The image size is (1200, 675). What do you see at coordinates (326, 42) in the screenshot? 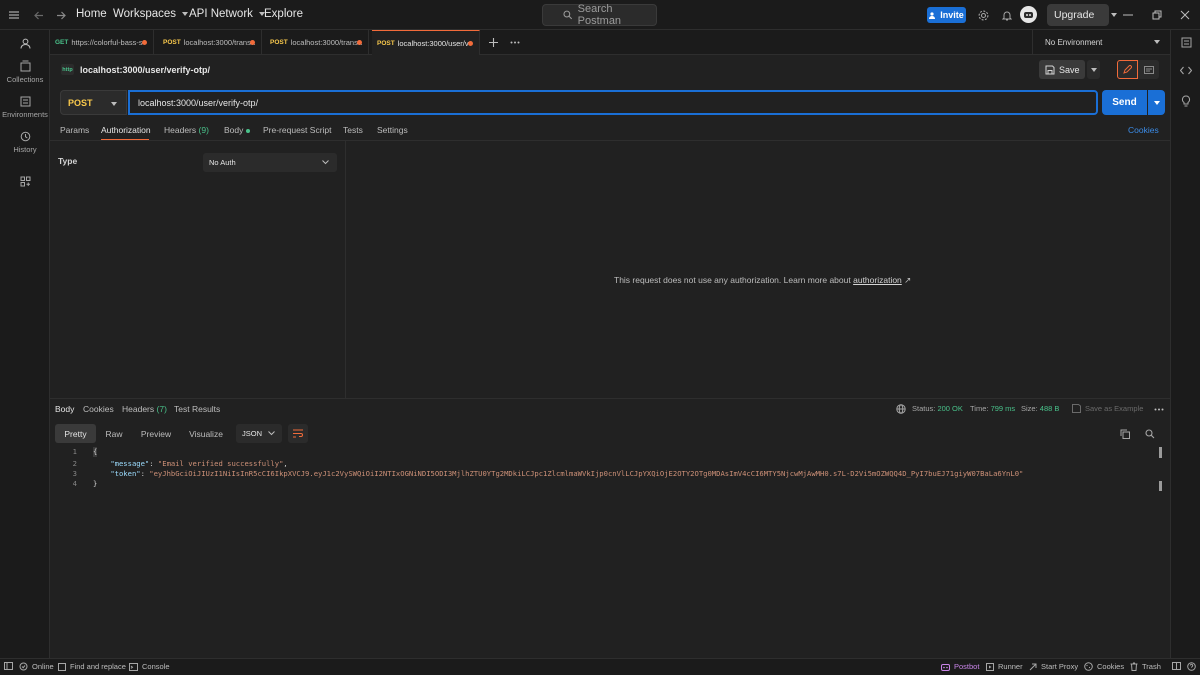
I see `tab-title: localhost:3000/transa` at bounding box center [326, 42].